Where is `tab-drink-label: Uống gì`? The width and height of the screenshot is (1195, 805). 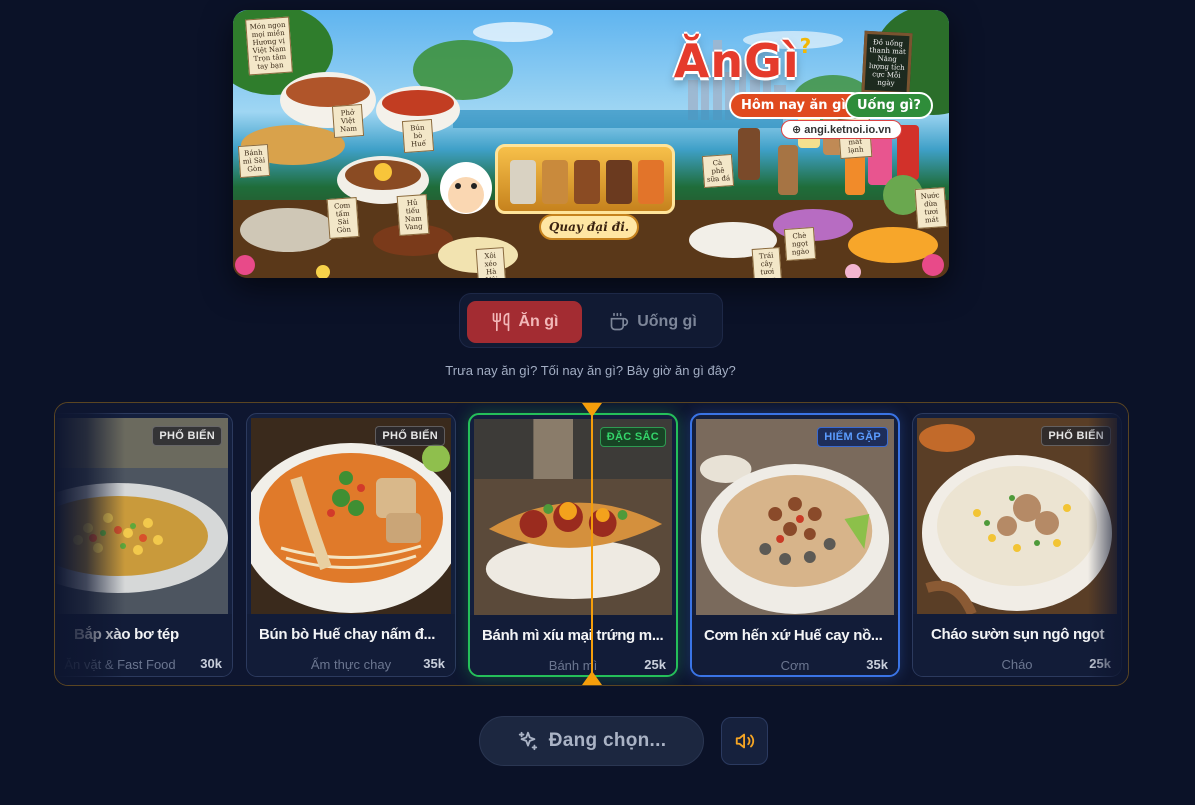 tab-drink-label: Uống gì is located at coordinates (667, 321).